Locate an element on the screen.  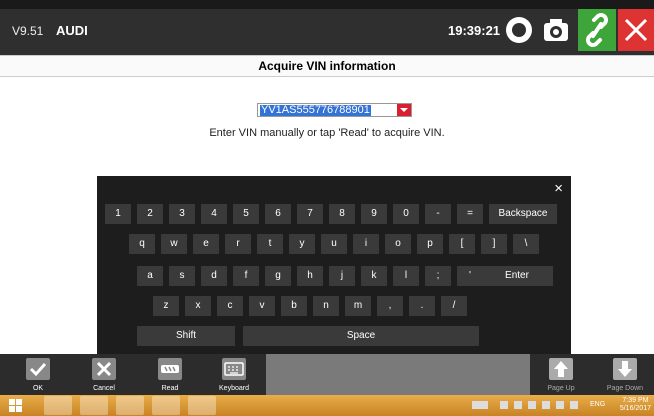
key-x: x is located at coordinates (198, 306).